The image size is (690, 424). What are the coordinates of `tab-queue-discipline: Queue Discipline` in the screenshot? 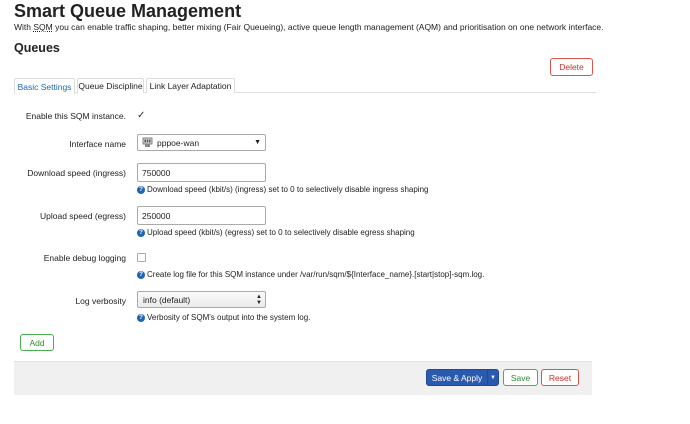 It's located at (110, 85).